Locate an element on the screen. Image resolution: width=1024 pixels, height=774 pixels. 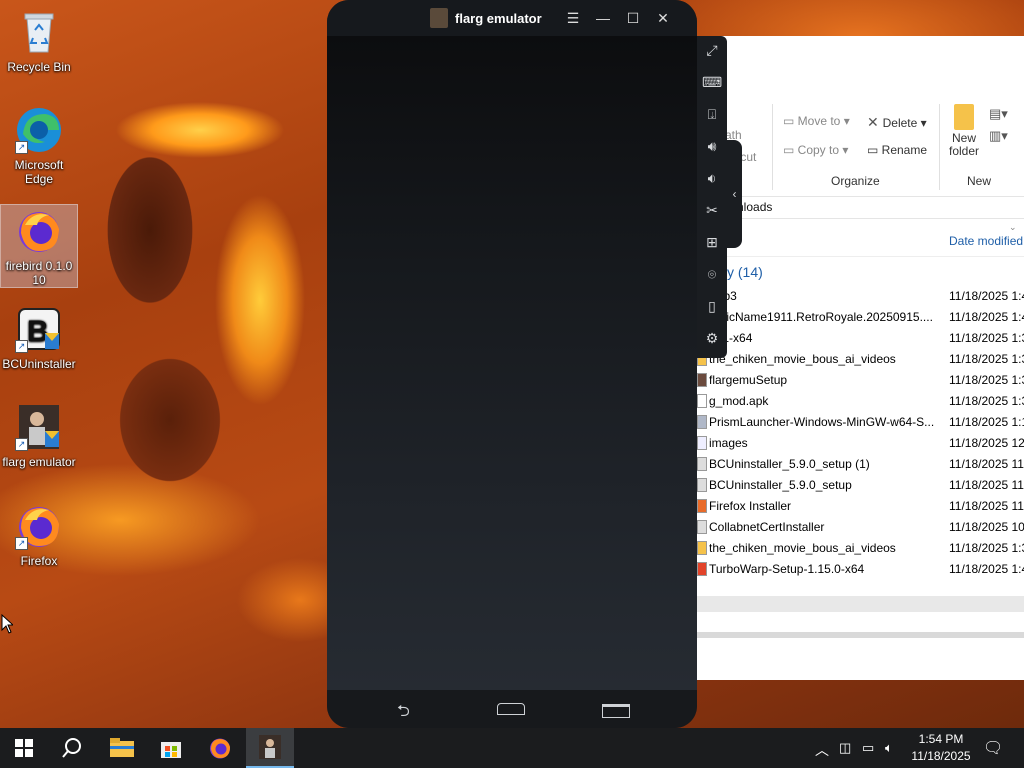
column-header-chevron-icon: ⌄ is located at coordinates (1013, 227).